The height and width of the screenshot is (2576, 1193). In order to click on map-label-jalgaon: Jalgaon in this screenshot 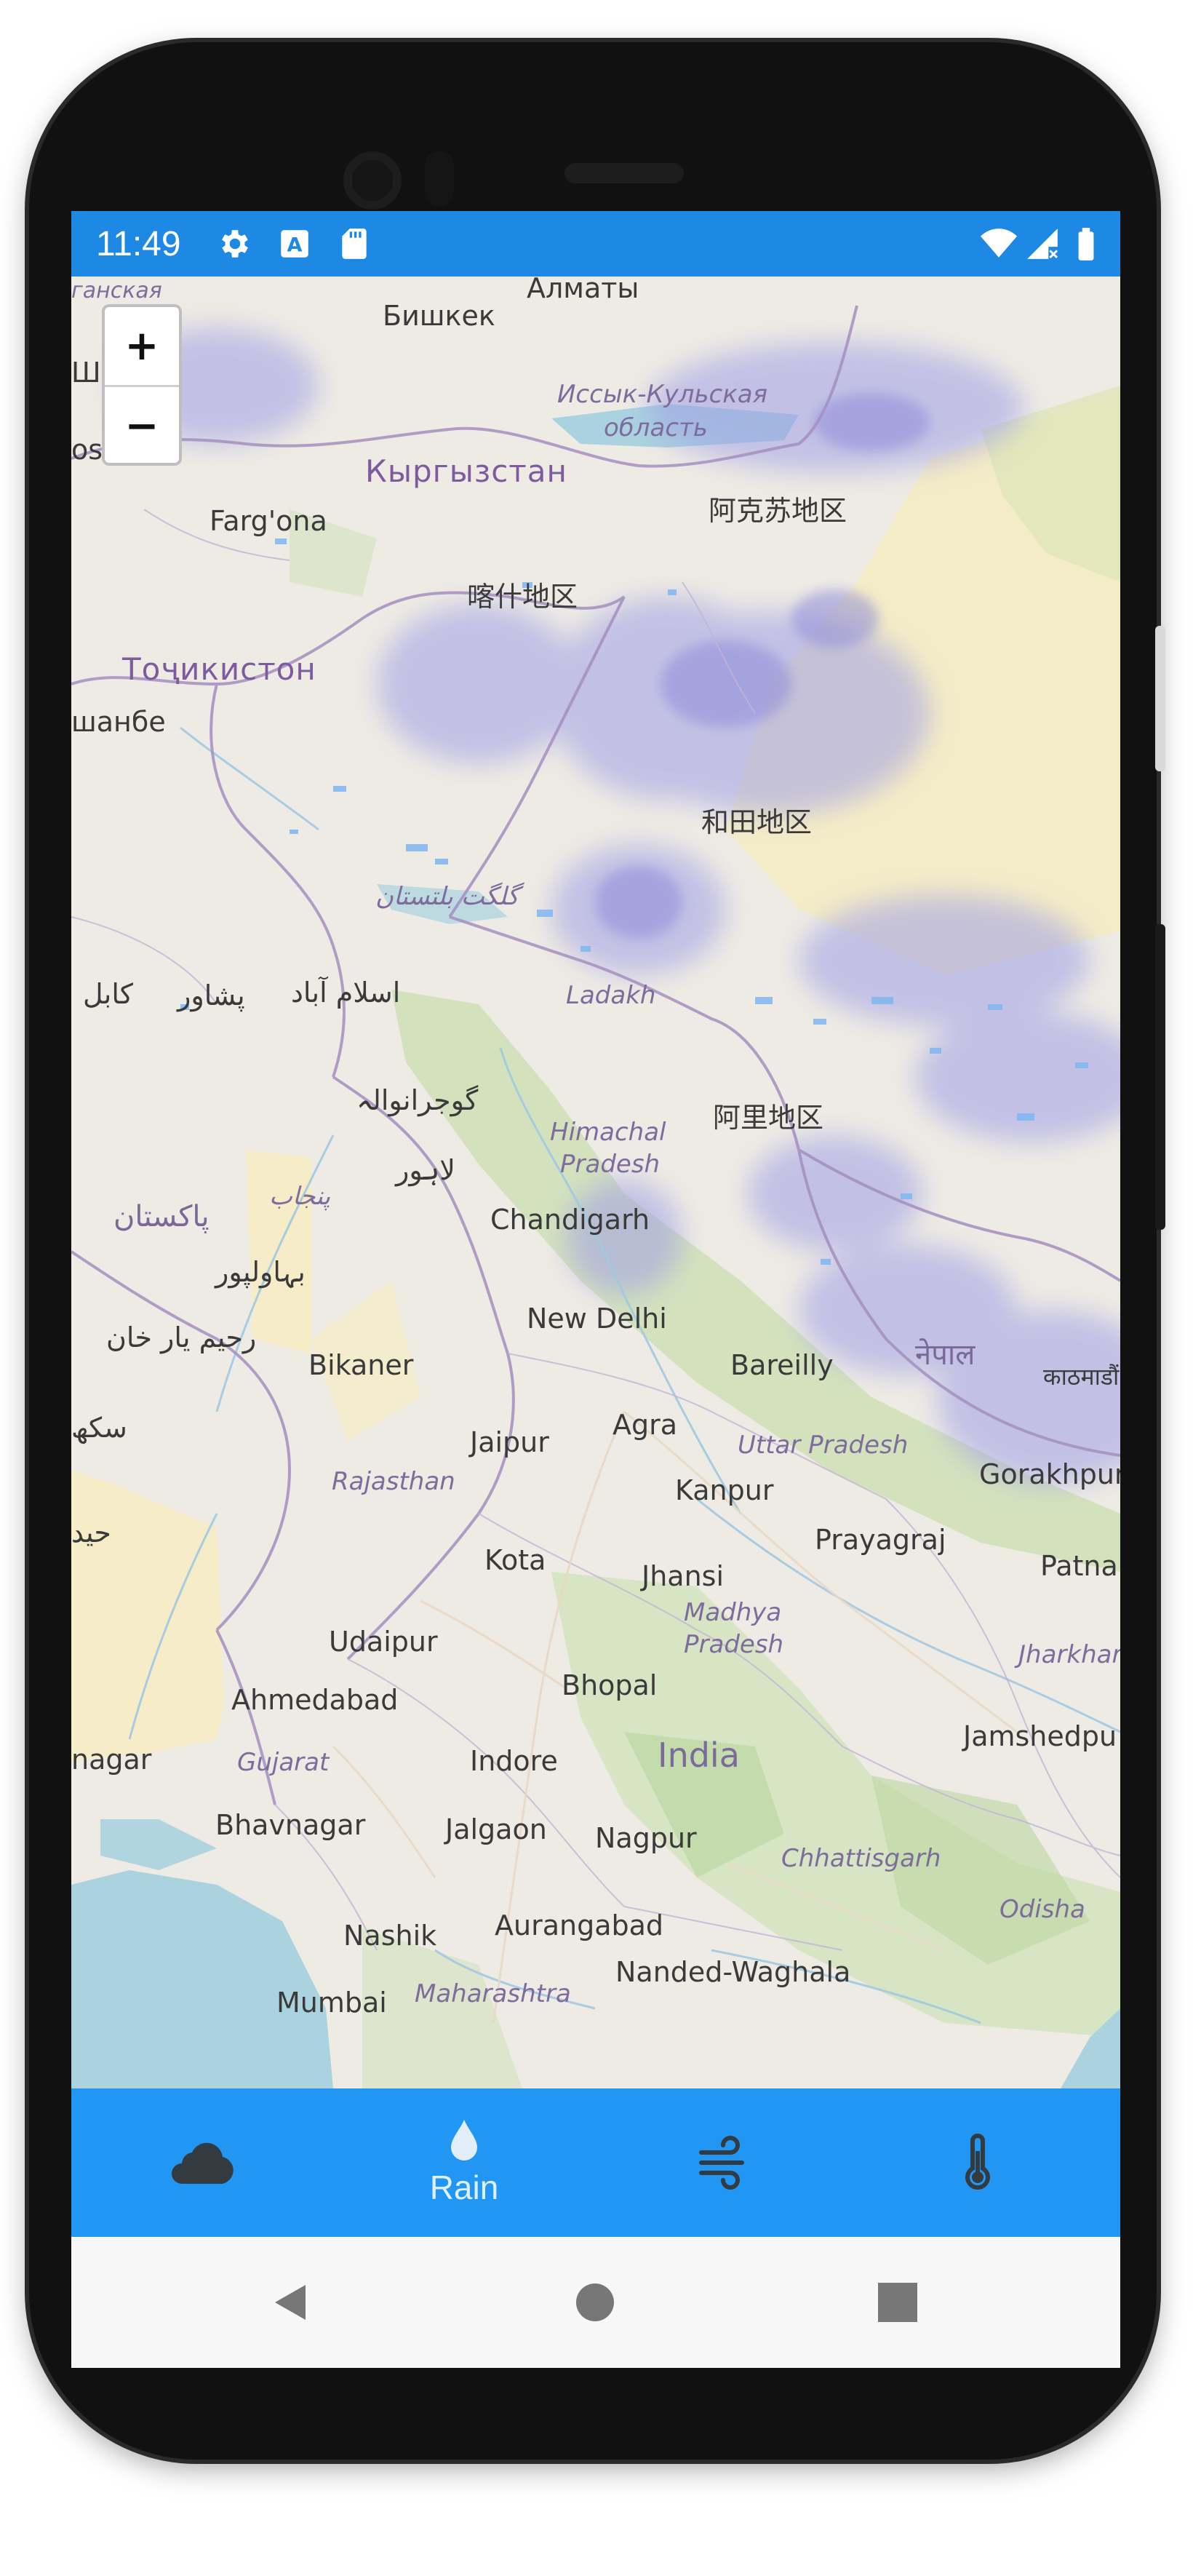, I will do `click(496, 1829)`.